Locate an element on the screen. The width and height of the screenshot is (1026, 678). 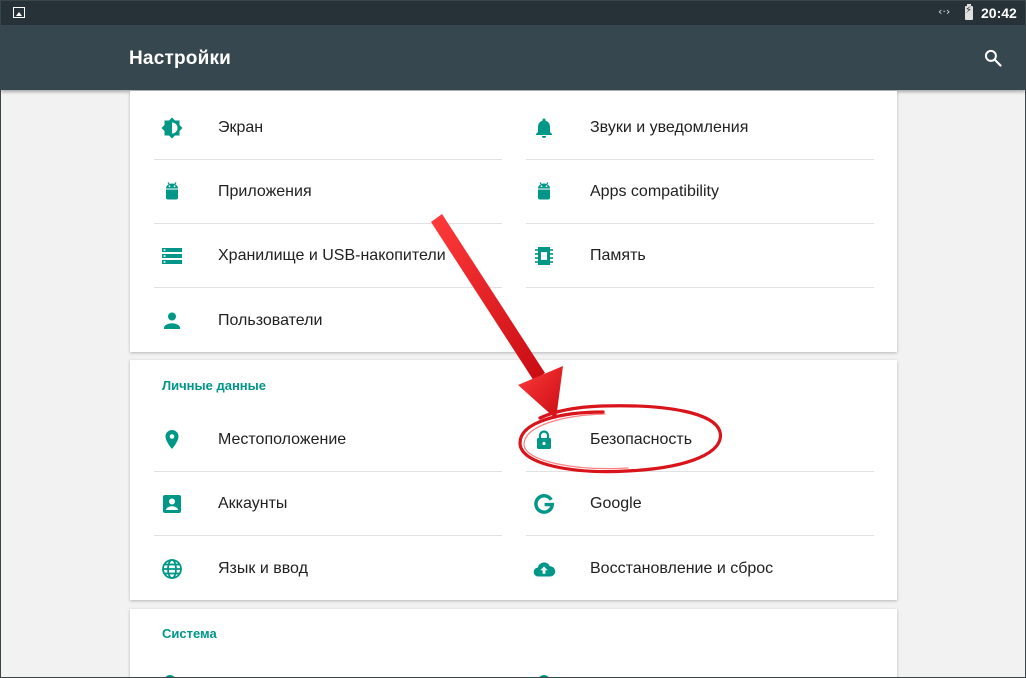
lock-icon is located at coordinates (544, 439).